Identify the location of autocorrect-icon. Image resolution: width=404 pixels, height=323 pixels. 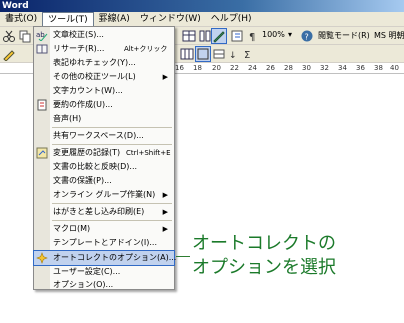
(42, 258).